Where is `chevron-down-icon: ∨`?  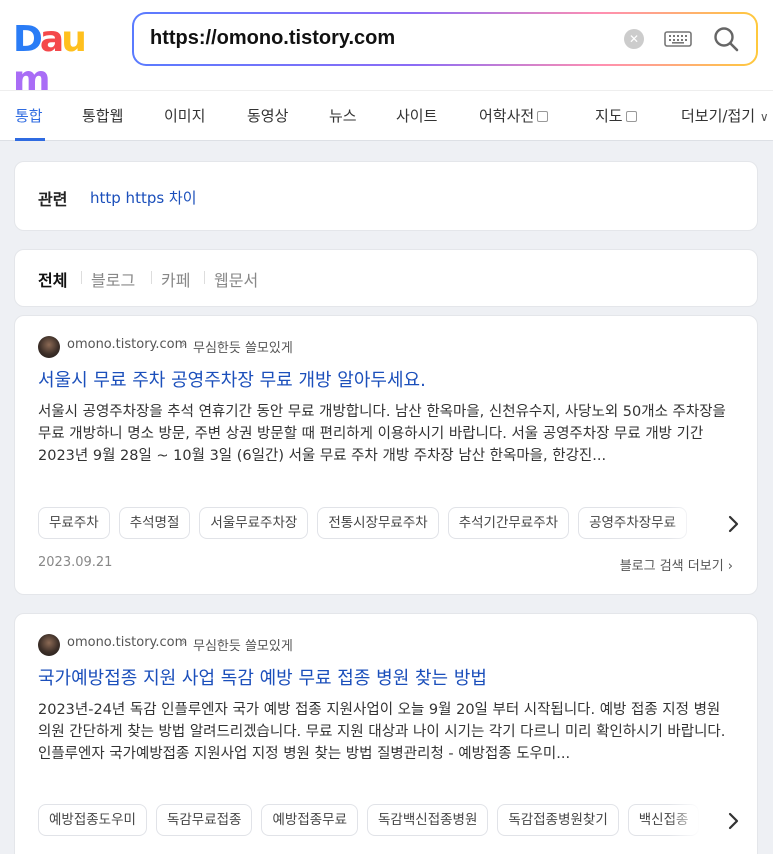
chevron-down-icon: ∨ is located at coordinates (764, 117).